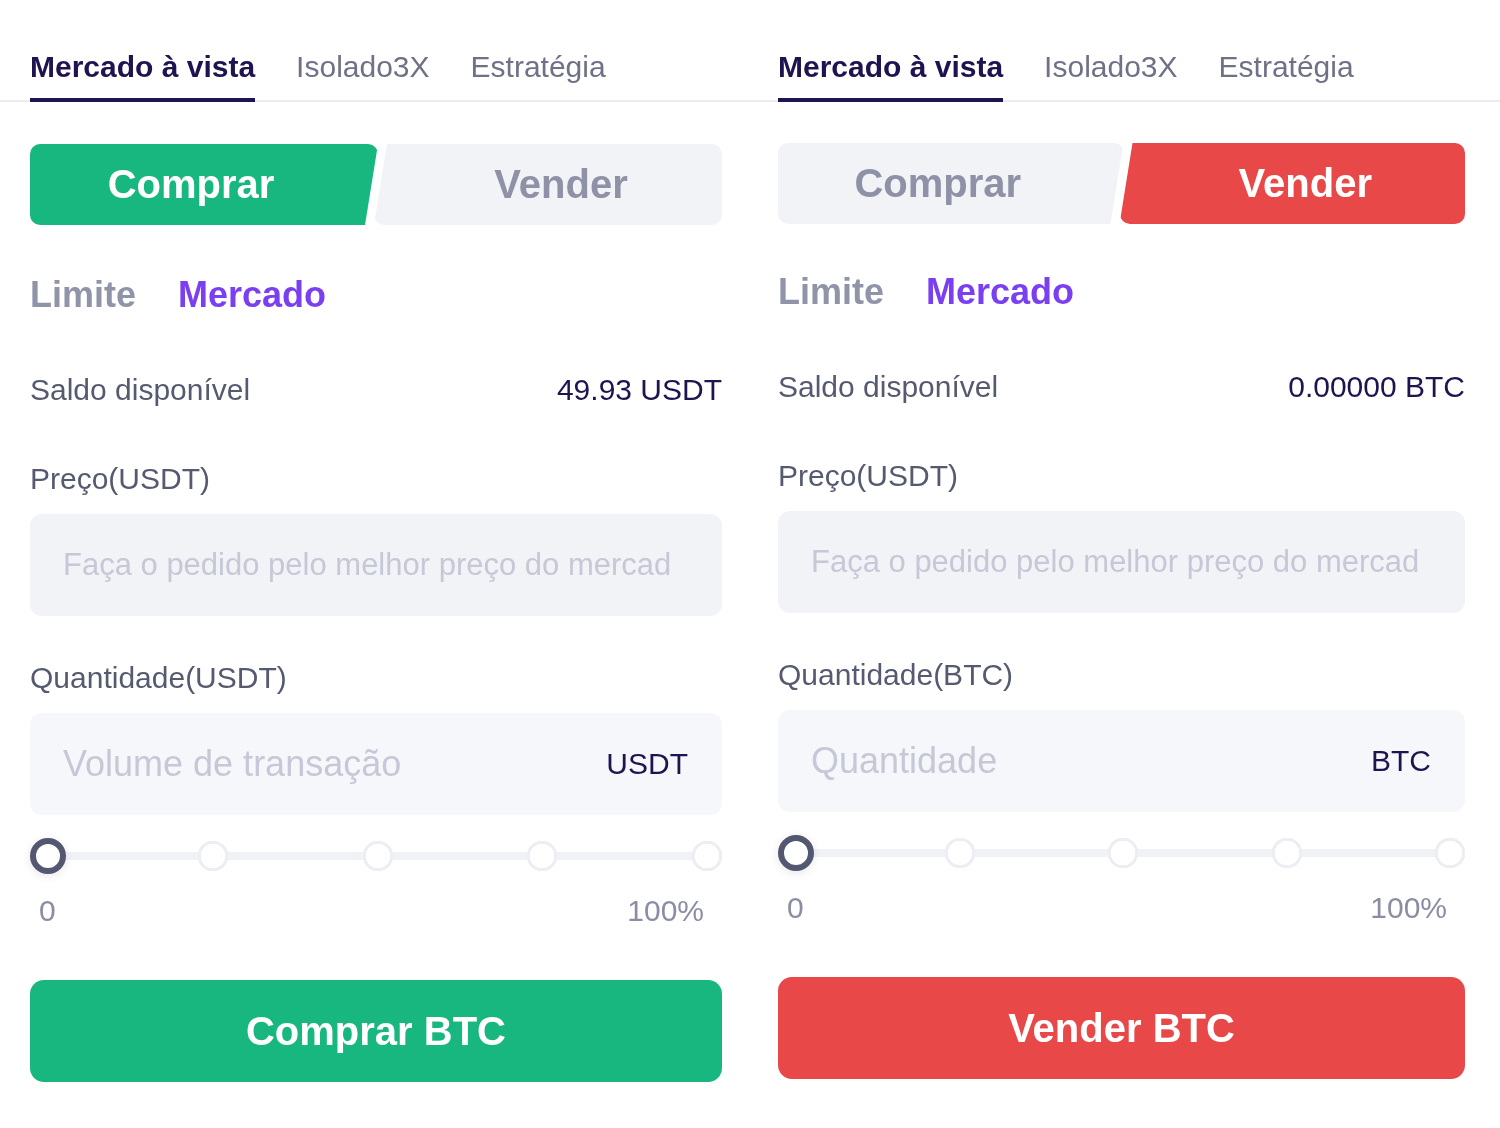  Describe the element at coordinates (647, 764) in the screenshot. I see `unit-label: USDT` at that location.